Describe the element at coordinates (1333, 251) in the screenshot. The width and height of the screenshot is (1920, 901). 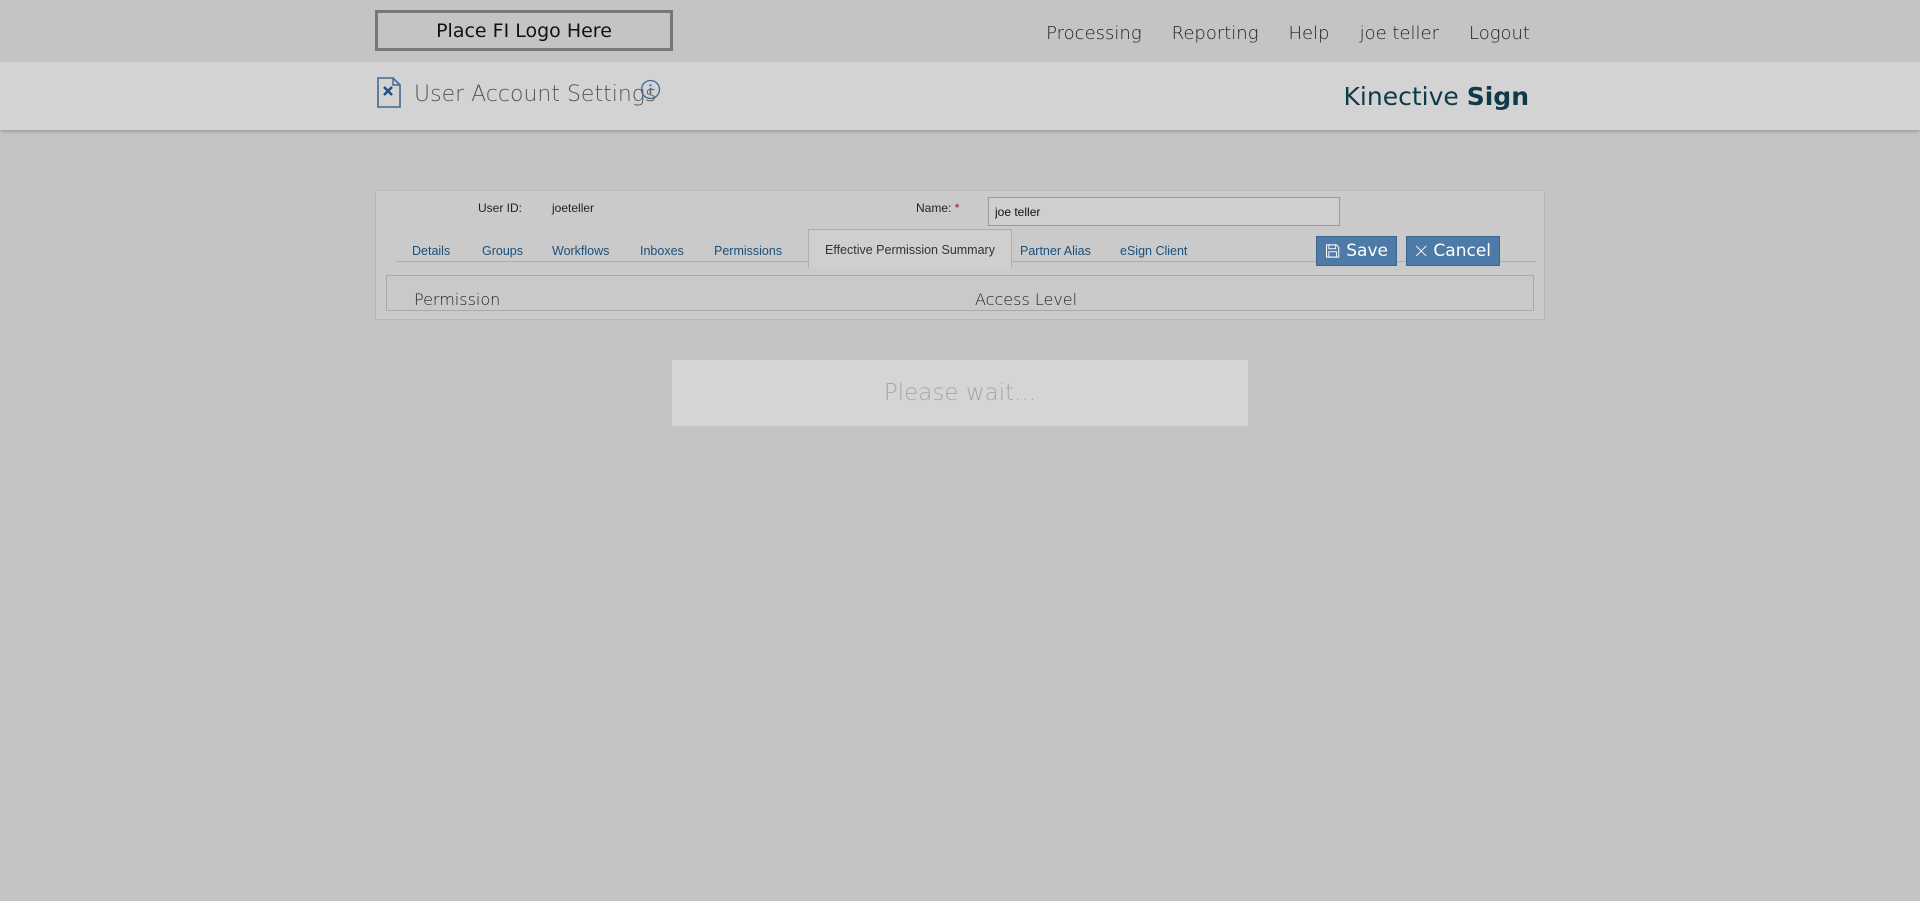
I see `save-disk-icon` at that location.